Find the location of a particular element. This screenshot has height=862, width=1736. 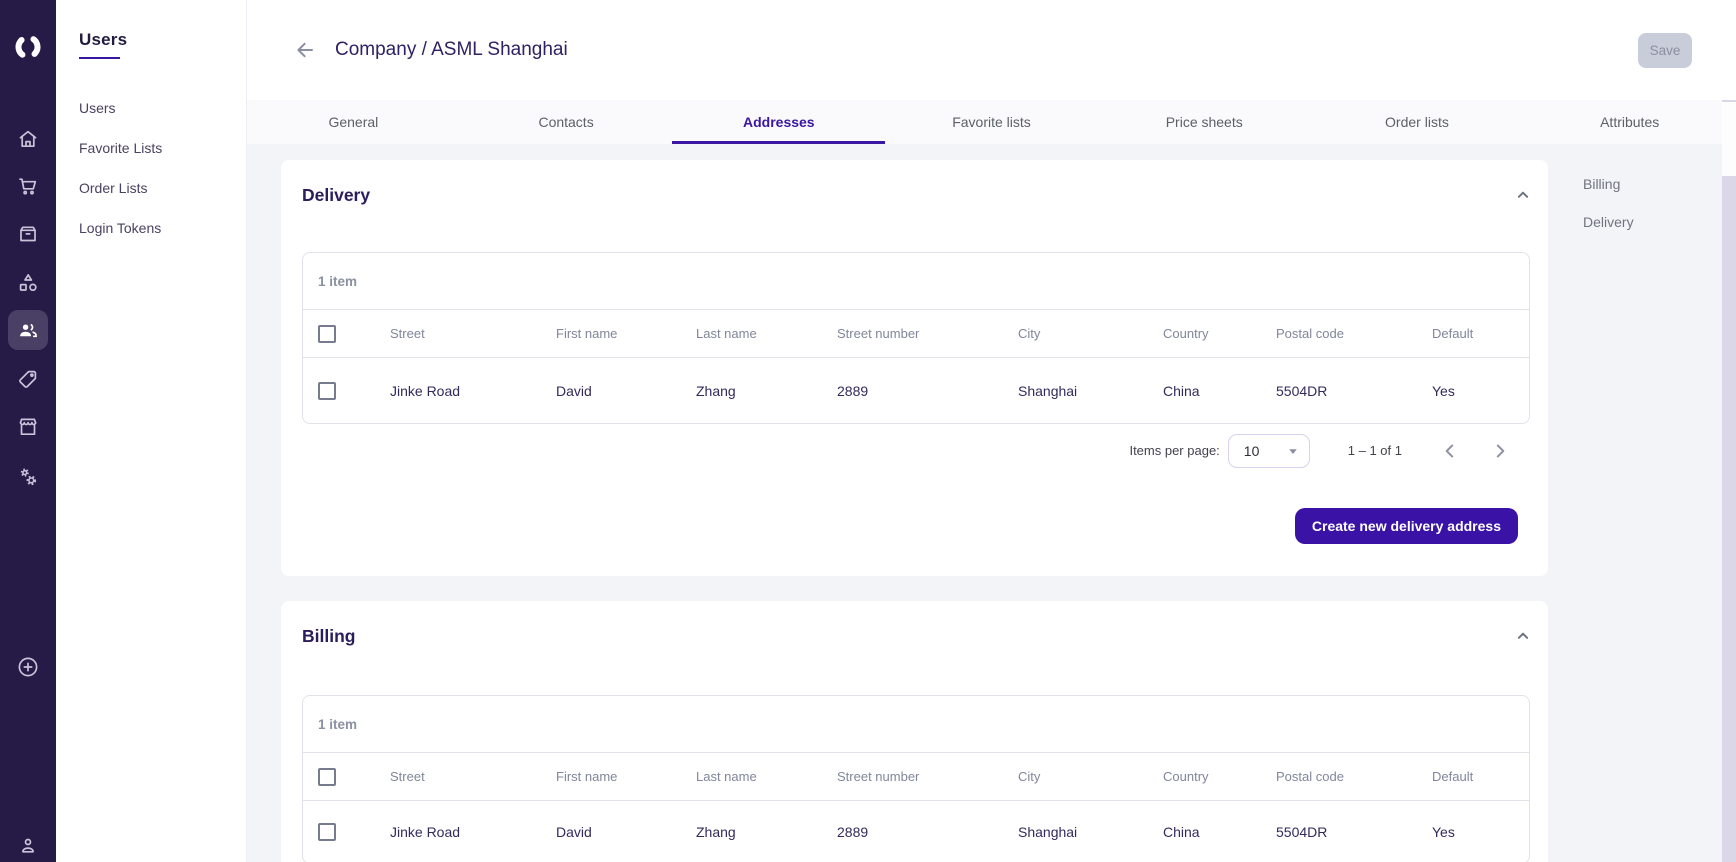

caret-down-icon is located at coordinates (1293, 451).